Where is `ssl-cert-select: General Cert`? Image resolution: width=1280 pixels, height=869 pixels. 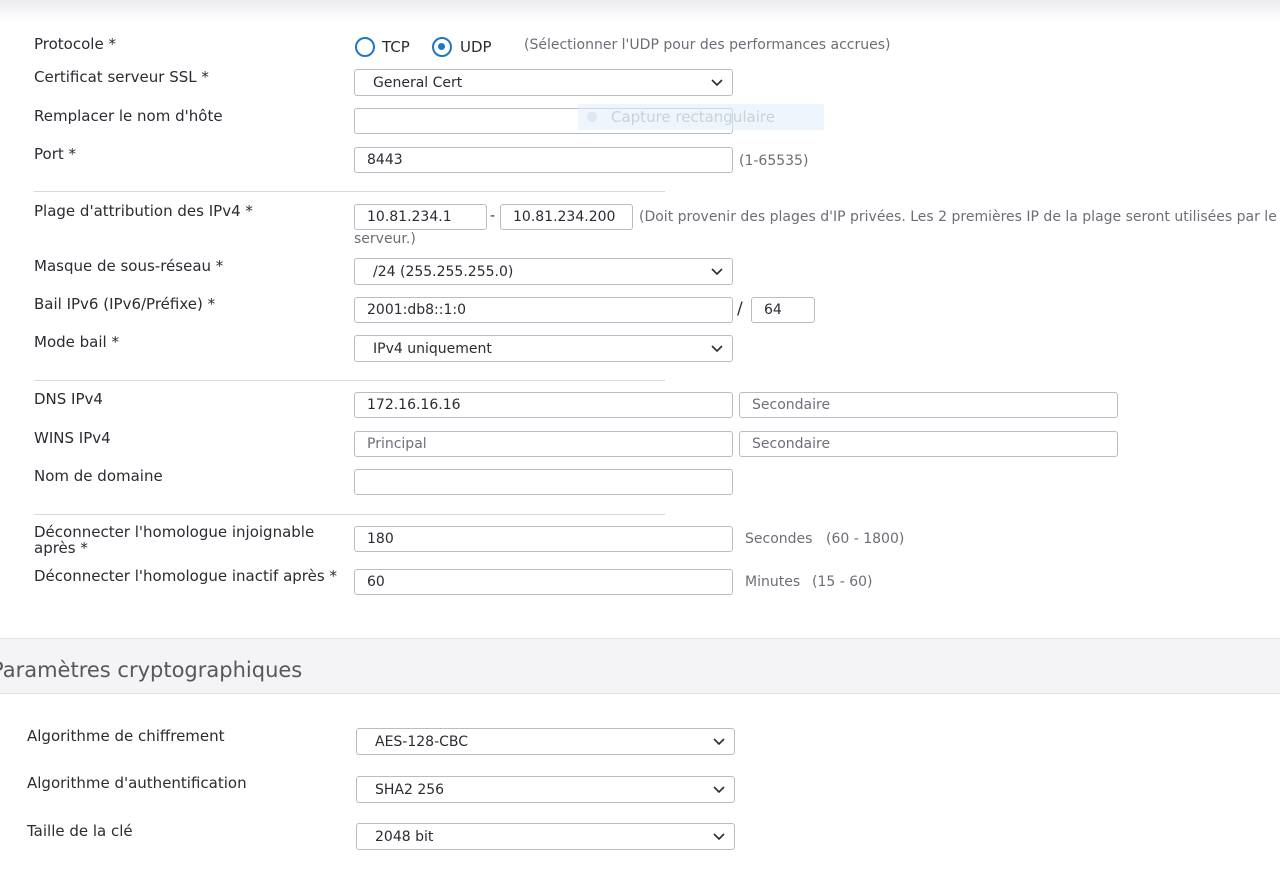 ssl-cert-select: General Cert is located at coordinates (543, 82).